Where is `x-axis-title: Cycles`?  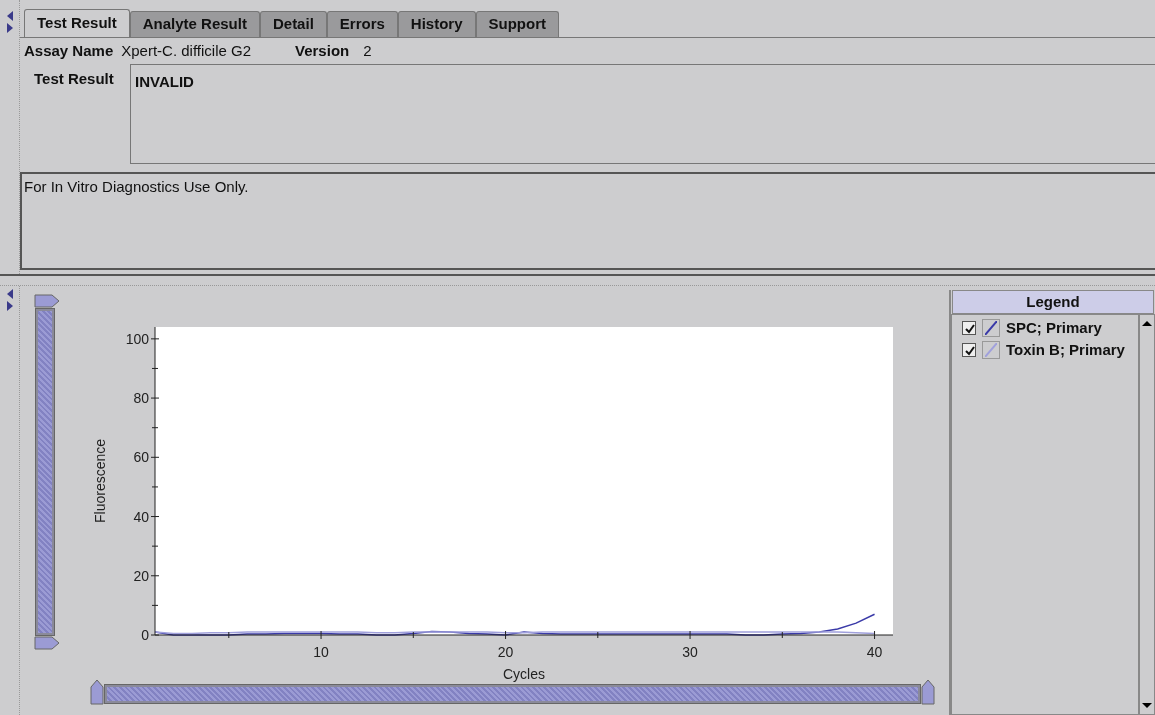
x-axis-title: Cycles is located at coordinates (524, 674).